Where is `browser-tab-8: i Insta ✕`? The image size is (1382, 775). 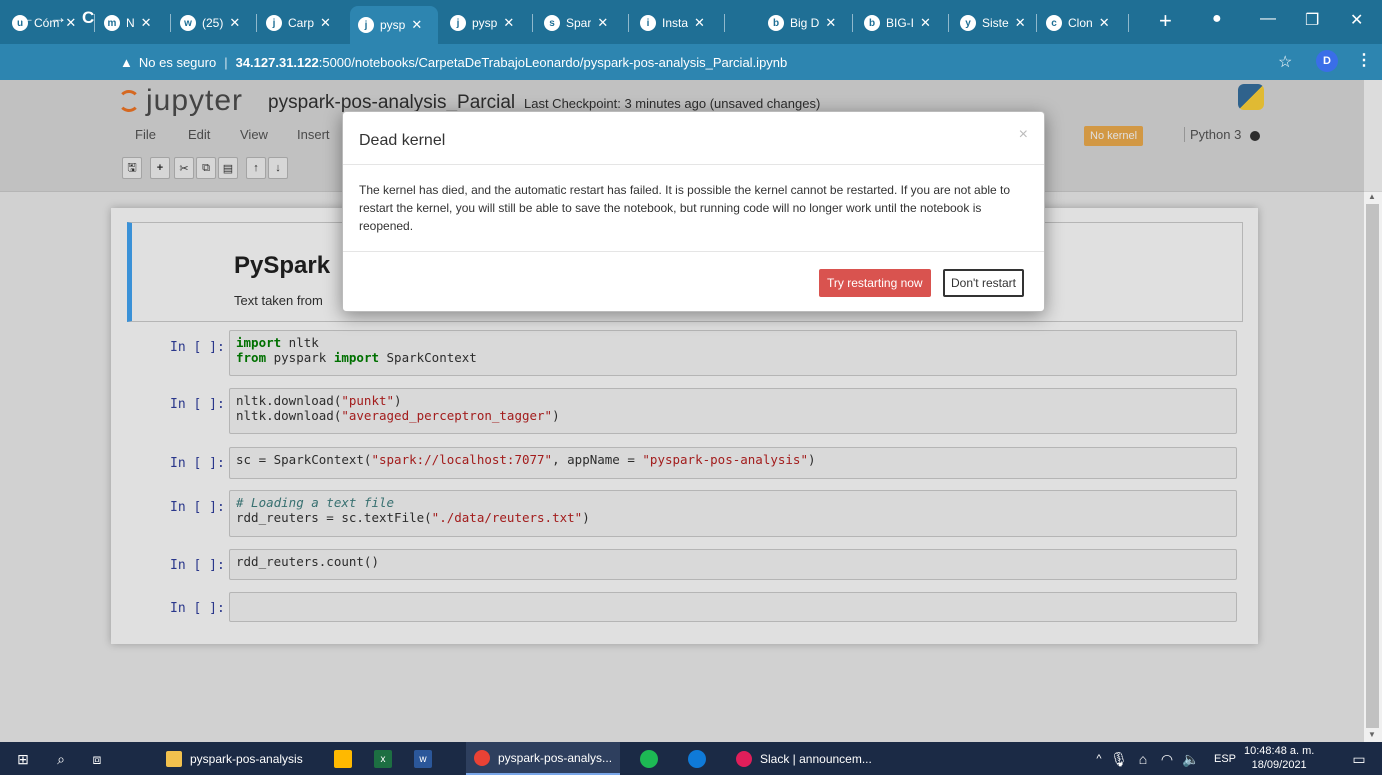
browser-tab-8: i Insta ✕ is located at coordinates (677, 23).